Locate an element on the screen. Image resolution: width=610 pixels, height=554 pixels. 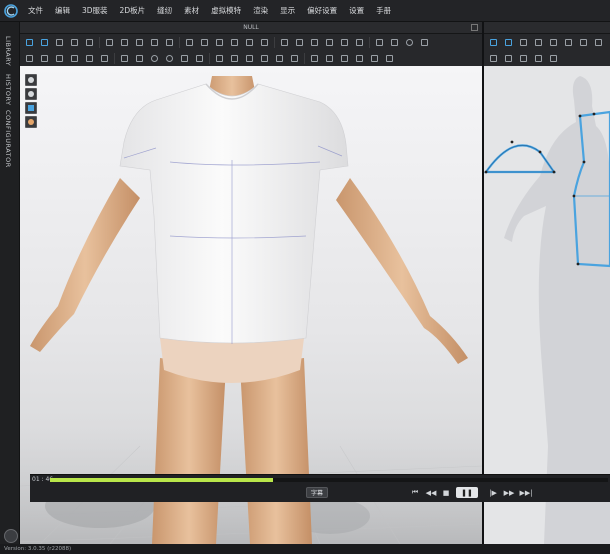
strengthen-icon is located at coordinates (139, 58).